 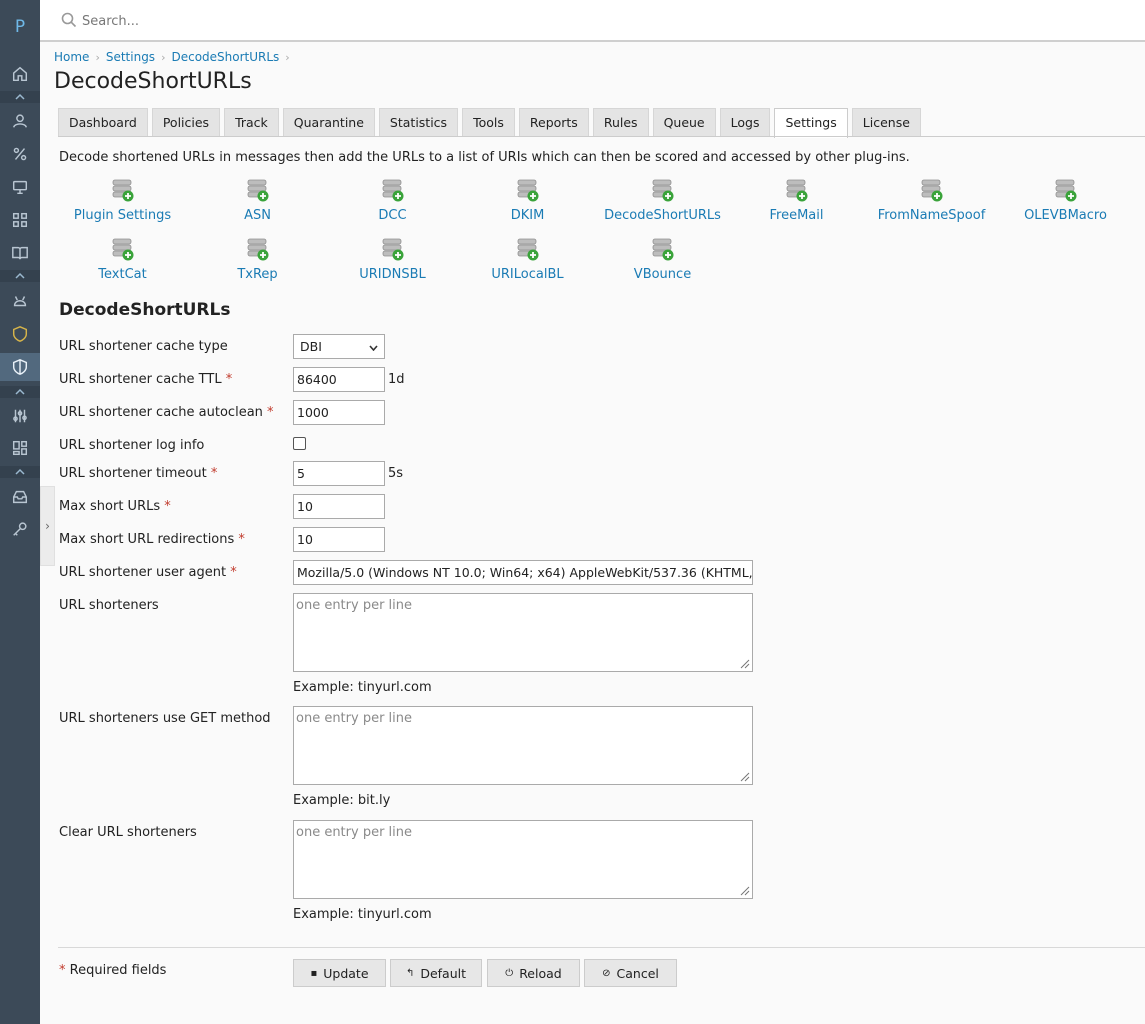 I want to click on timeout-input: 5, so click(x=339, y=473).